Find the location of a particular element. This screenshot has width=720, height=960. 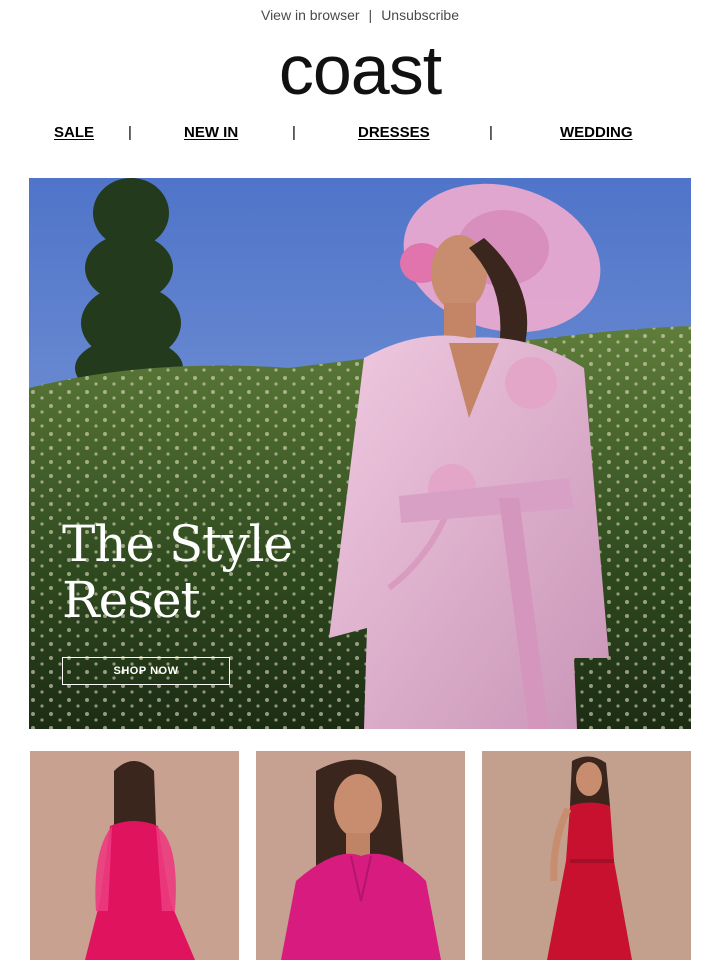

product-card-pink-shirt is located at coordinates (360, 855).